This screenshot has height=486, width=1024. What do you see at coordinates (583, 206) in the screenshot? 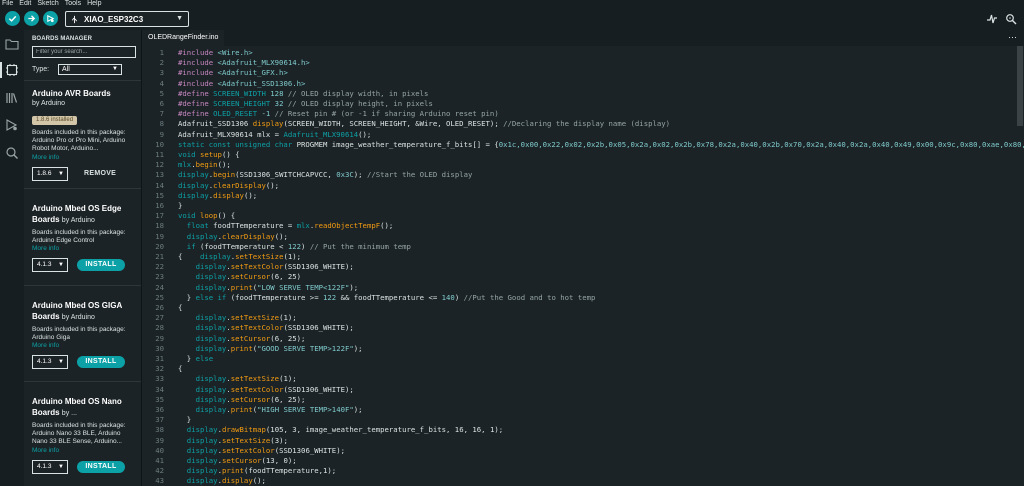
I see `code-line: 16}` at bounding box center [583, 206].